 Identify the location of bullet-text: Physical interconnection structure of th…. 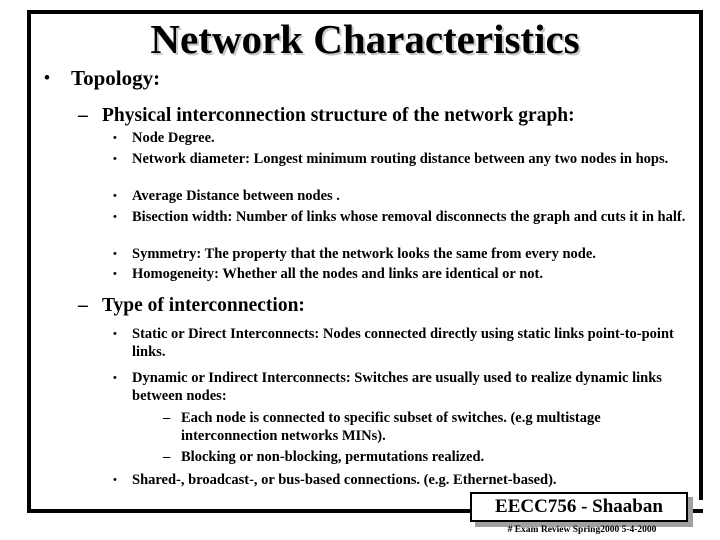
(338, 115).